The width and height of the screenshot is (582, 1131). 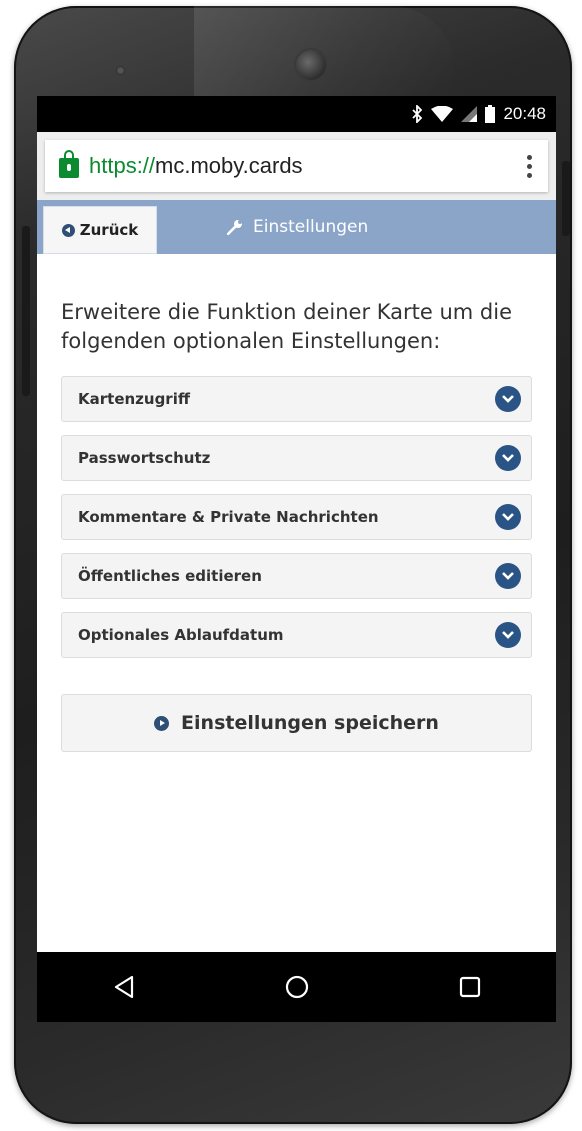 I want to click on sensor-dot, so click(x=120, y=70).